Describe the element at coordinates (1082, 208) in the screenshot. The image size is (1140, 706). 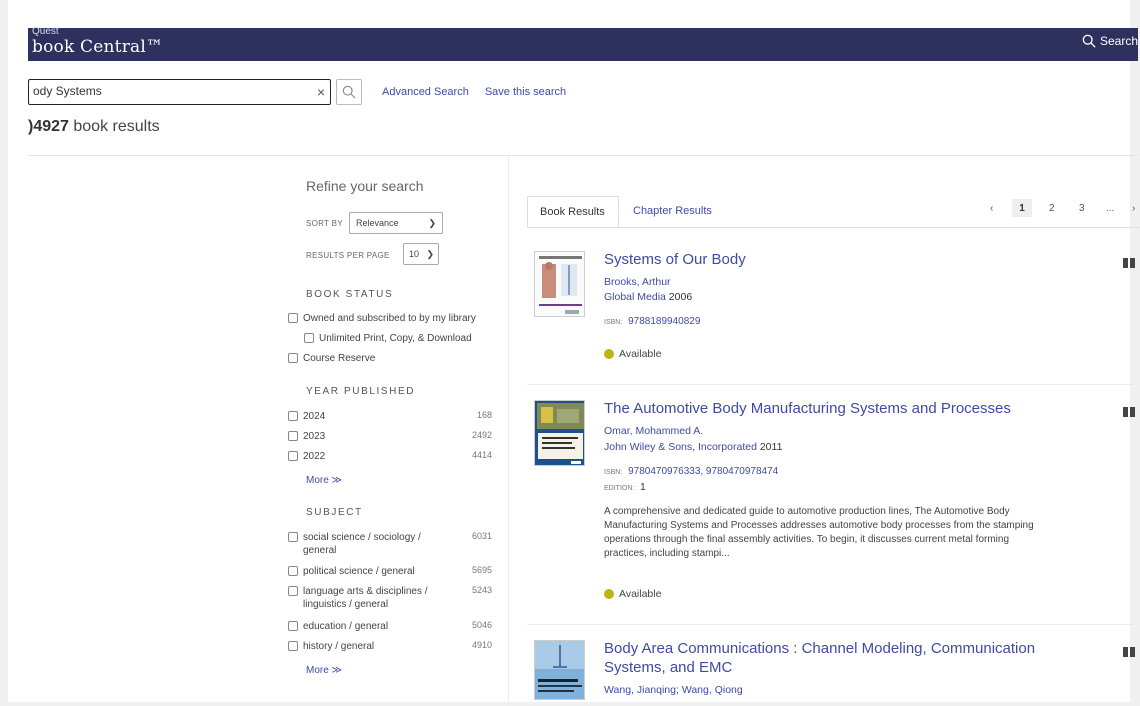
I see `pager-page-3: 3` at that location.